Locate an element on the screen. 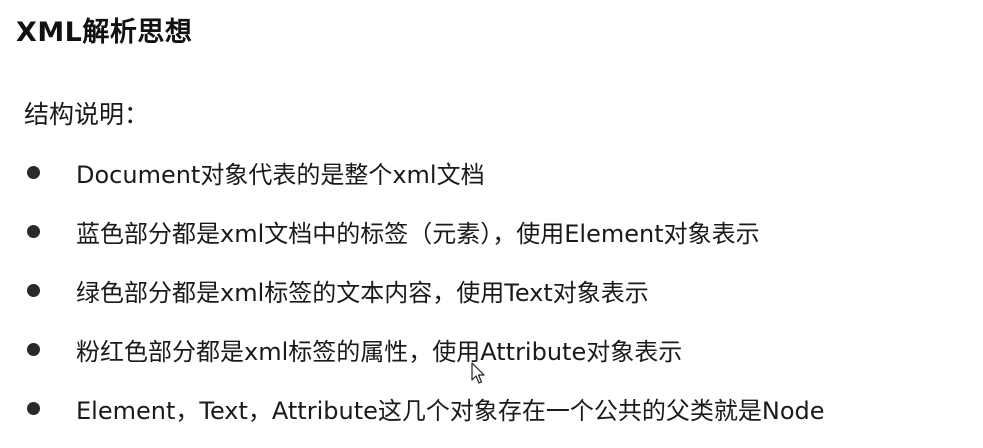  list-item: 绿色部分都是xml标签的文本内容，使用Text对象表示 is located at coordinates (491, 298).